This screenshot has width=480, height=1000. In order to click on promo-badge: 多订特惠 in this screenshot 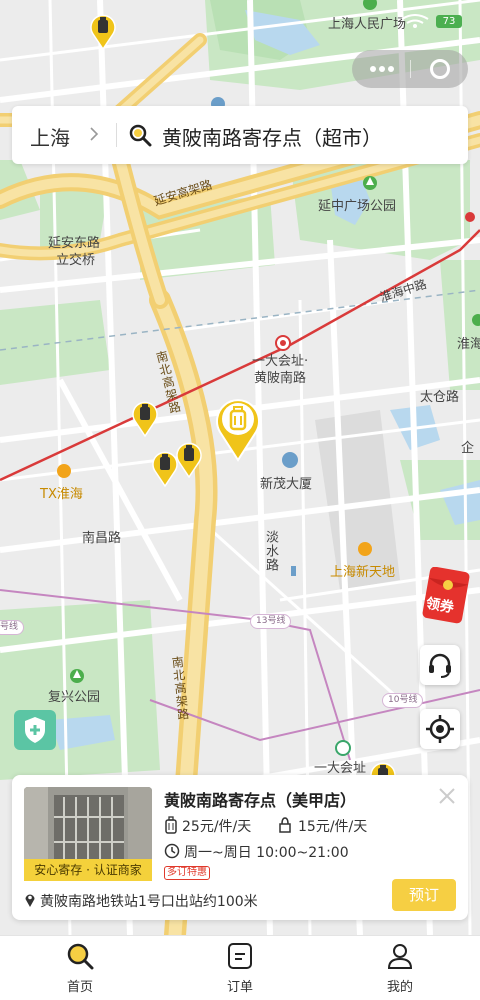, I will do `click(187, 873)`.